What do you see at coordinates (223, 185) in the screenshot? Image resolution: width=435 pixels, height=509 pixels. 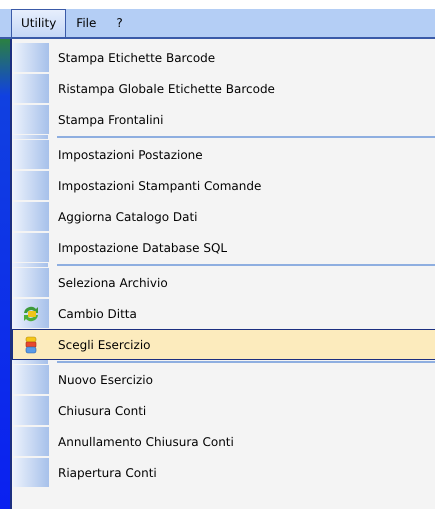 I see `menu-item: Impostazioni Stampanti Comande` at bounding box center [223, 185].